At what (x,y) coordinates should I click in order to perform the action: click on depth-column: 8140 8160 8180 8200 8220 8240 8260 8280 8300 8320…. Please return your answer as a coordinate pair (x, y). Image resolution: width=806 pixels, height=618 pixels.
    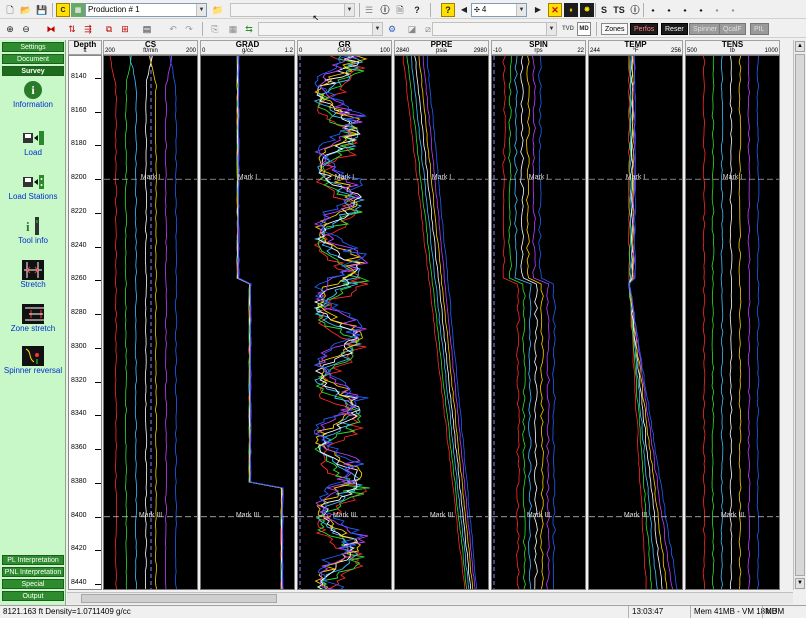
    Looking at the image, I should click on (85, 322).